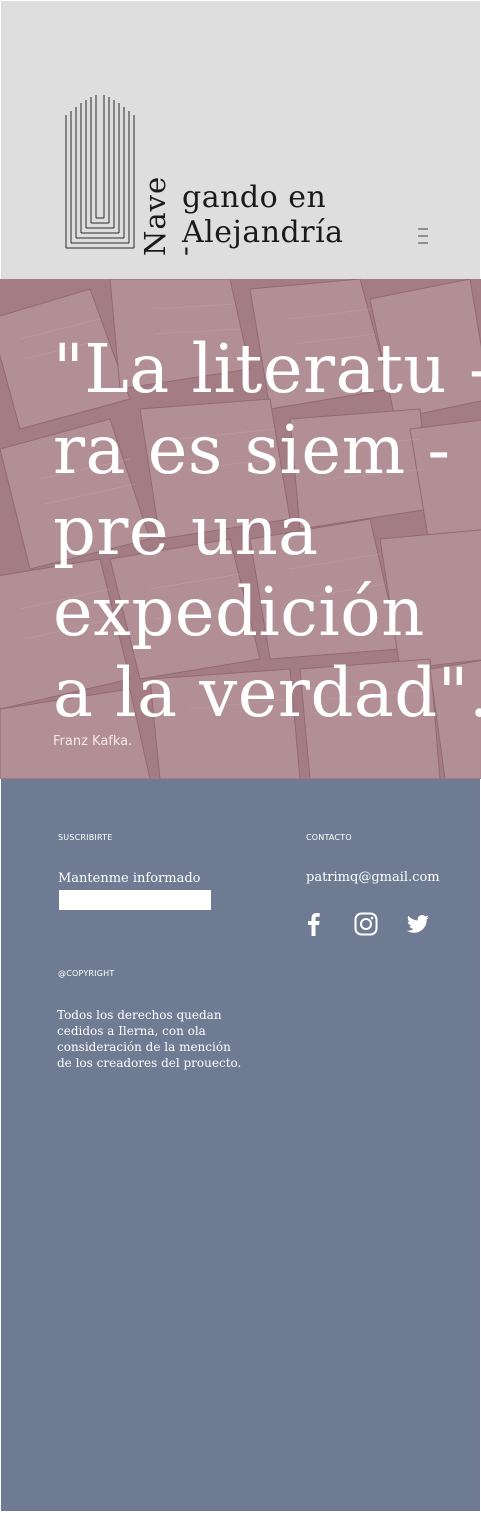 This screenshot has width=481, height=1513. What do you see at coordinates (263, 232) in the screenshot?
I see `logo-text-line2: Alejandría` at bounding box center [263, 232].